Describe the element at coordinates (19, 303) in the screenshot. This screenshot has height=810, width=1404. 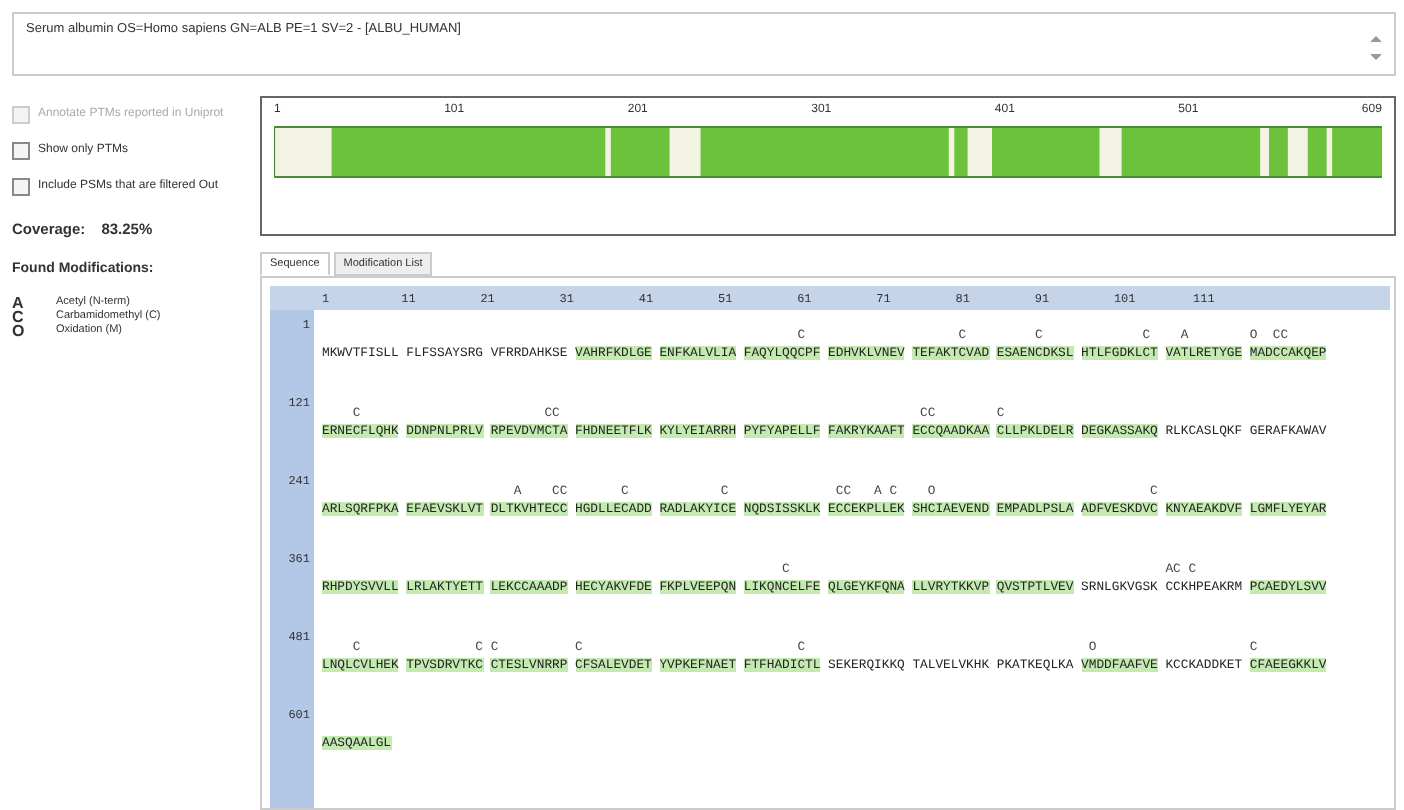
I see `modification-symbol: A` at that location.